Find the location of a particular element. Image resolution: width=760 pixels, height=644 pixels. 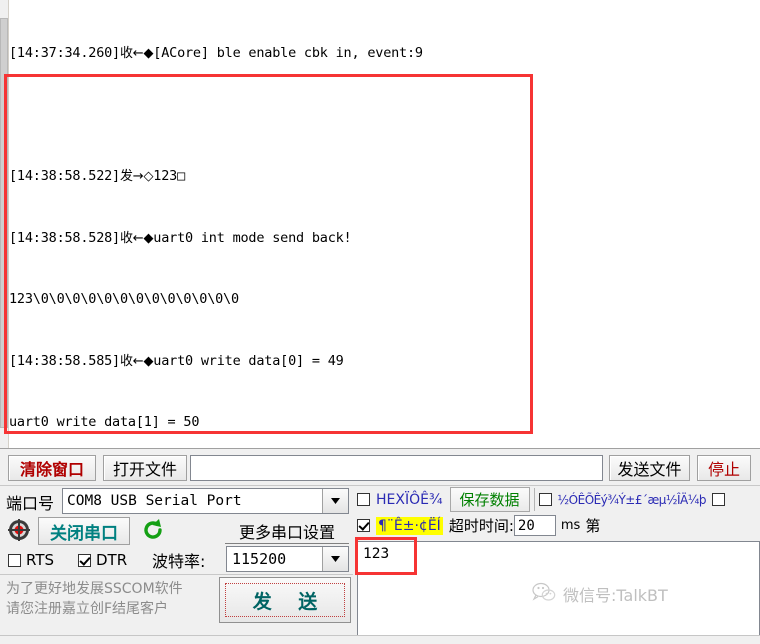

log-message: uart0 write data[0] = 49 is located at coordinates (248, 360).